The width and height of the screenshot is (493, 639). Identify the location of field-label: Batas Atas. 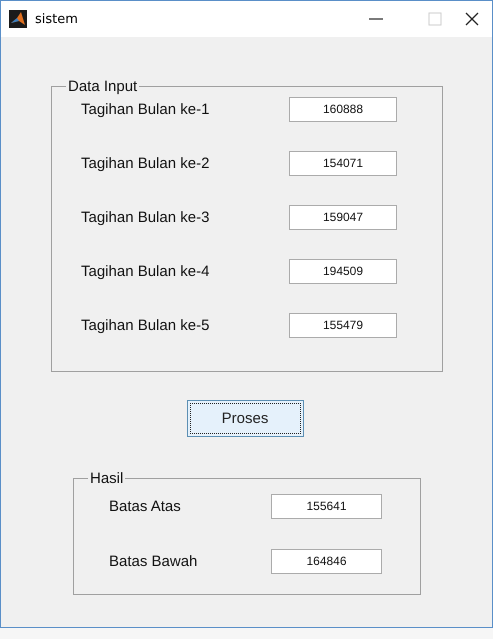
(145, 506).